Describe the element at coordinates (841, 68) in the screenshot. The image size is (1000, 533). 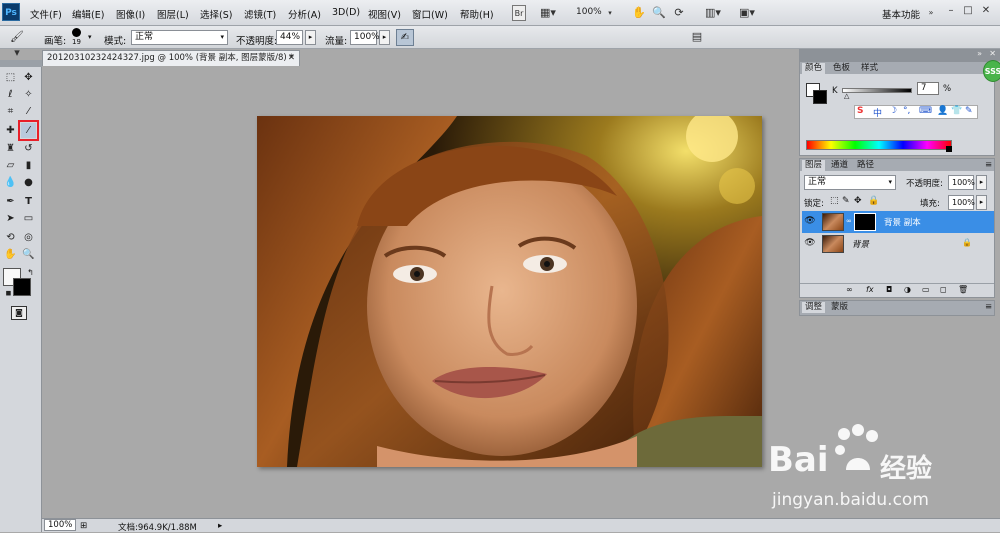
I see `tab-swatches: 色板` at that location.